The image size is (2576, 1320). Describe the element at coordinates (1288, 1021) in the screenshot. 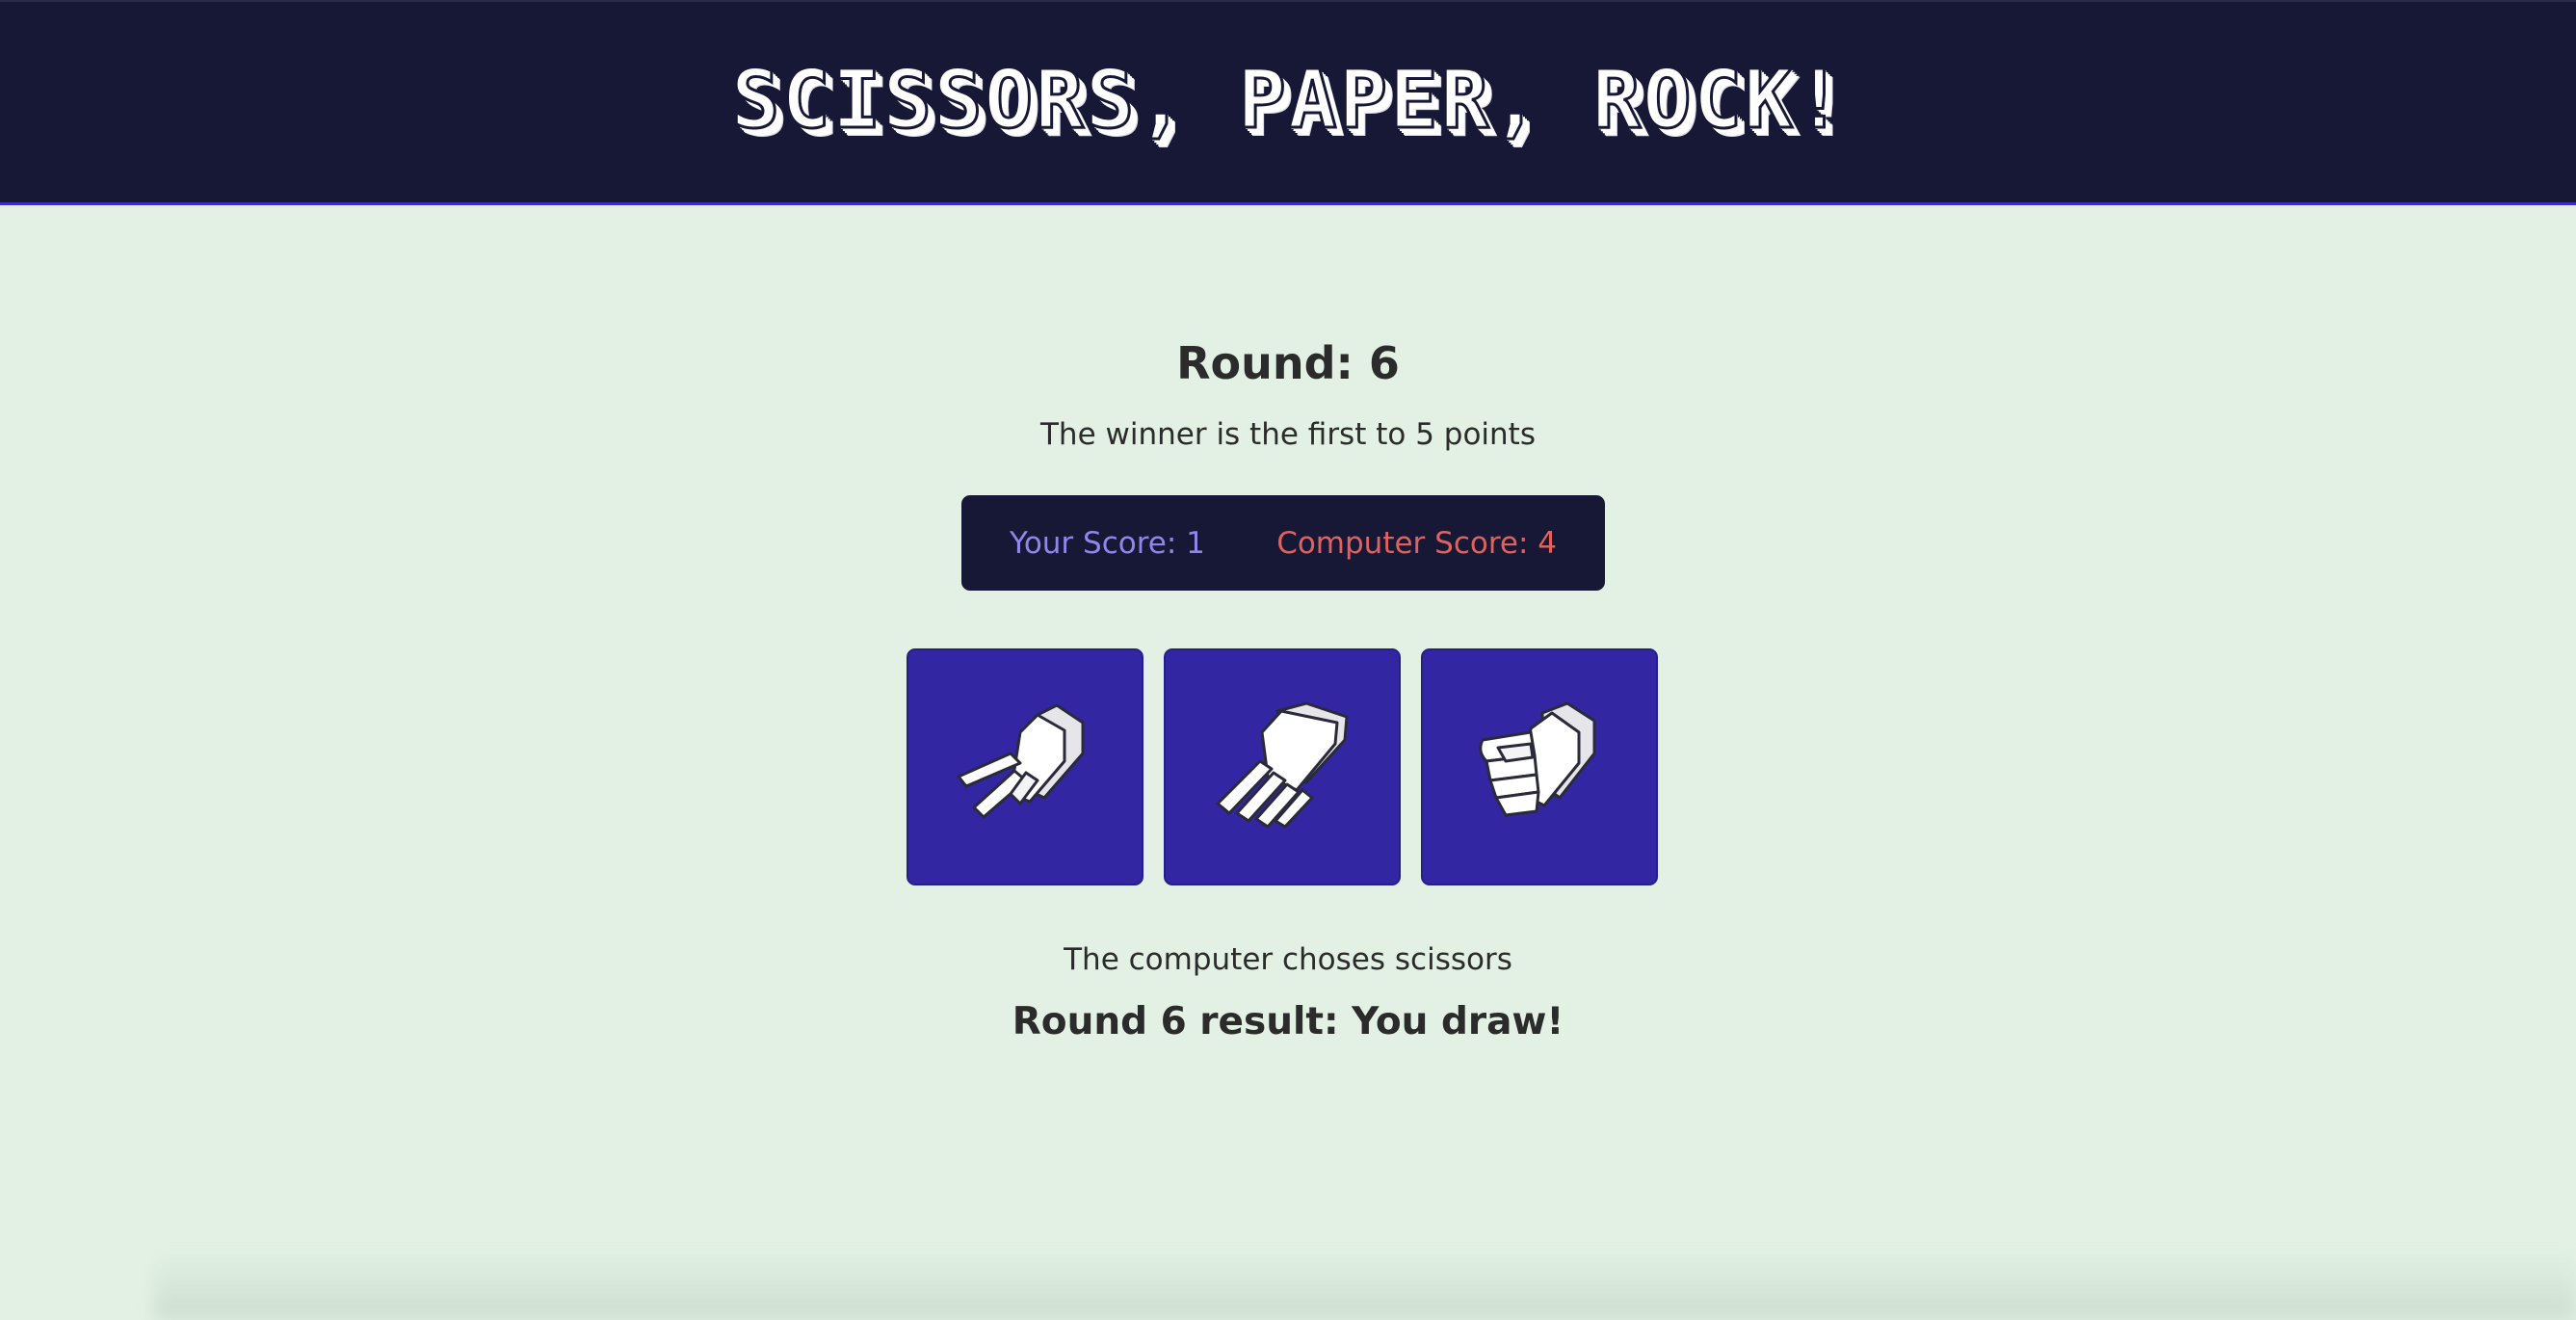

I see `round-result: Round 6 result: You draw!` at that location.